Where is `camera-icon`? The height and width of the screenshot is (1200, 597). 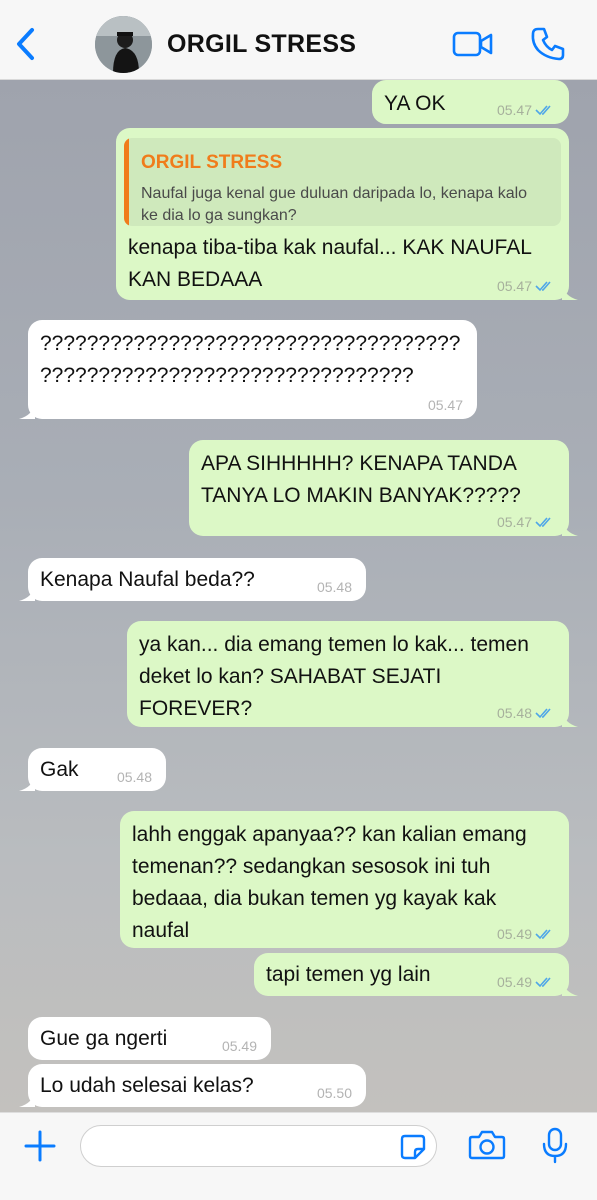 camera-icon is located at coordinates (487, 1147).